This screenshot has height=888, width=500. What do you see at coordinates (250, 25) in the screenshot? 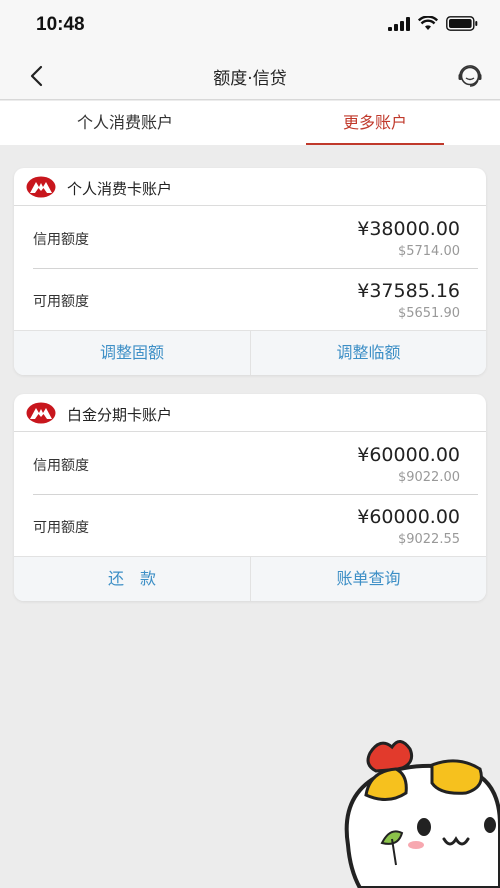
I see `status-bar: 10:48` at bounding box center [250, 25].